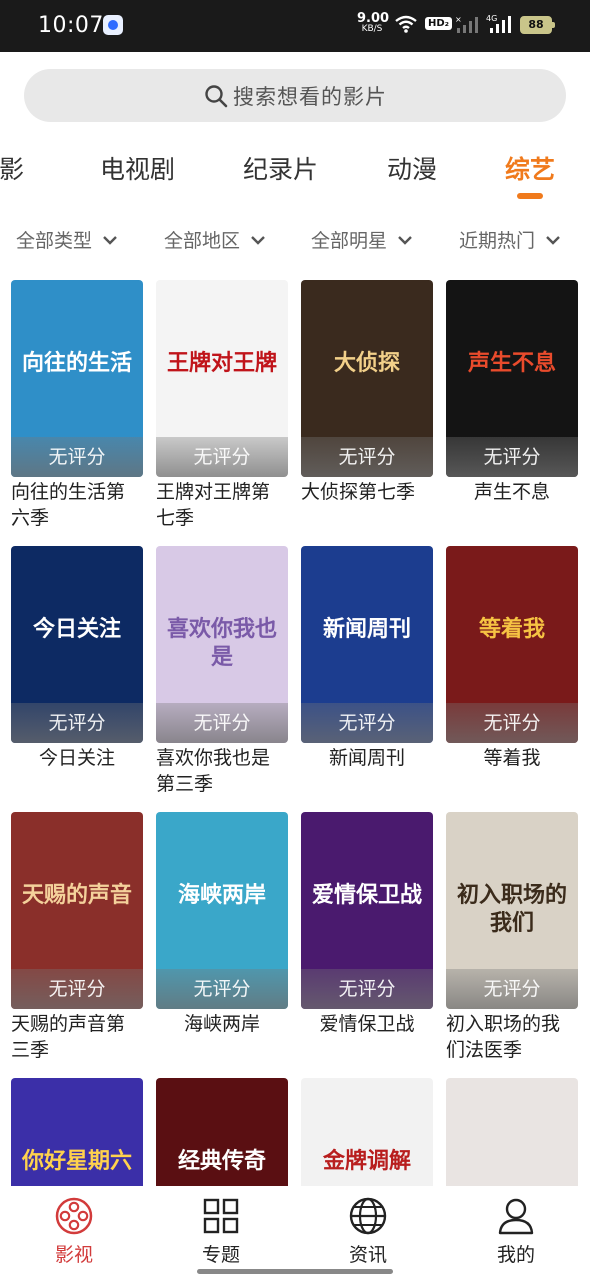  I want to click on nav-news: 资讯, so click(368, 1231).